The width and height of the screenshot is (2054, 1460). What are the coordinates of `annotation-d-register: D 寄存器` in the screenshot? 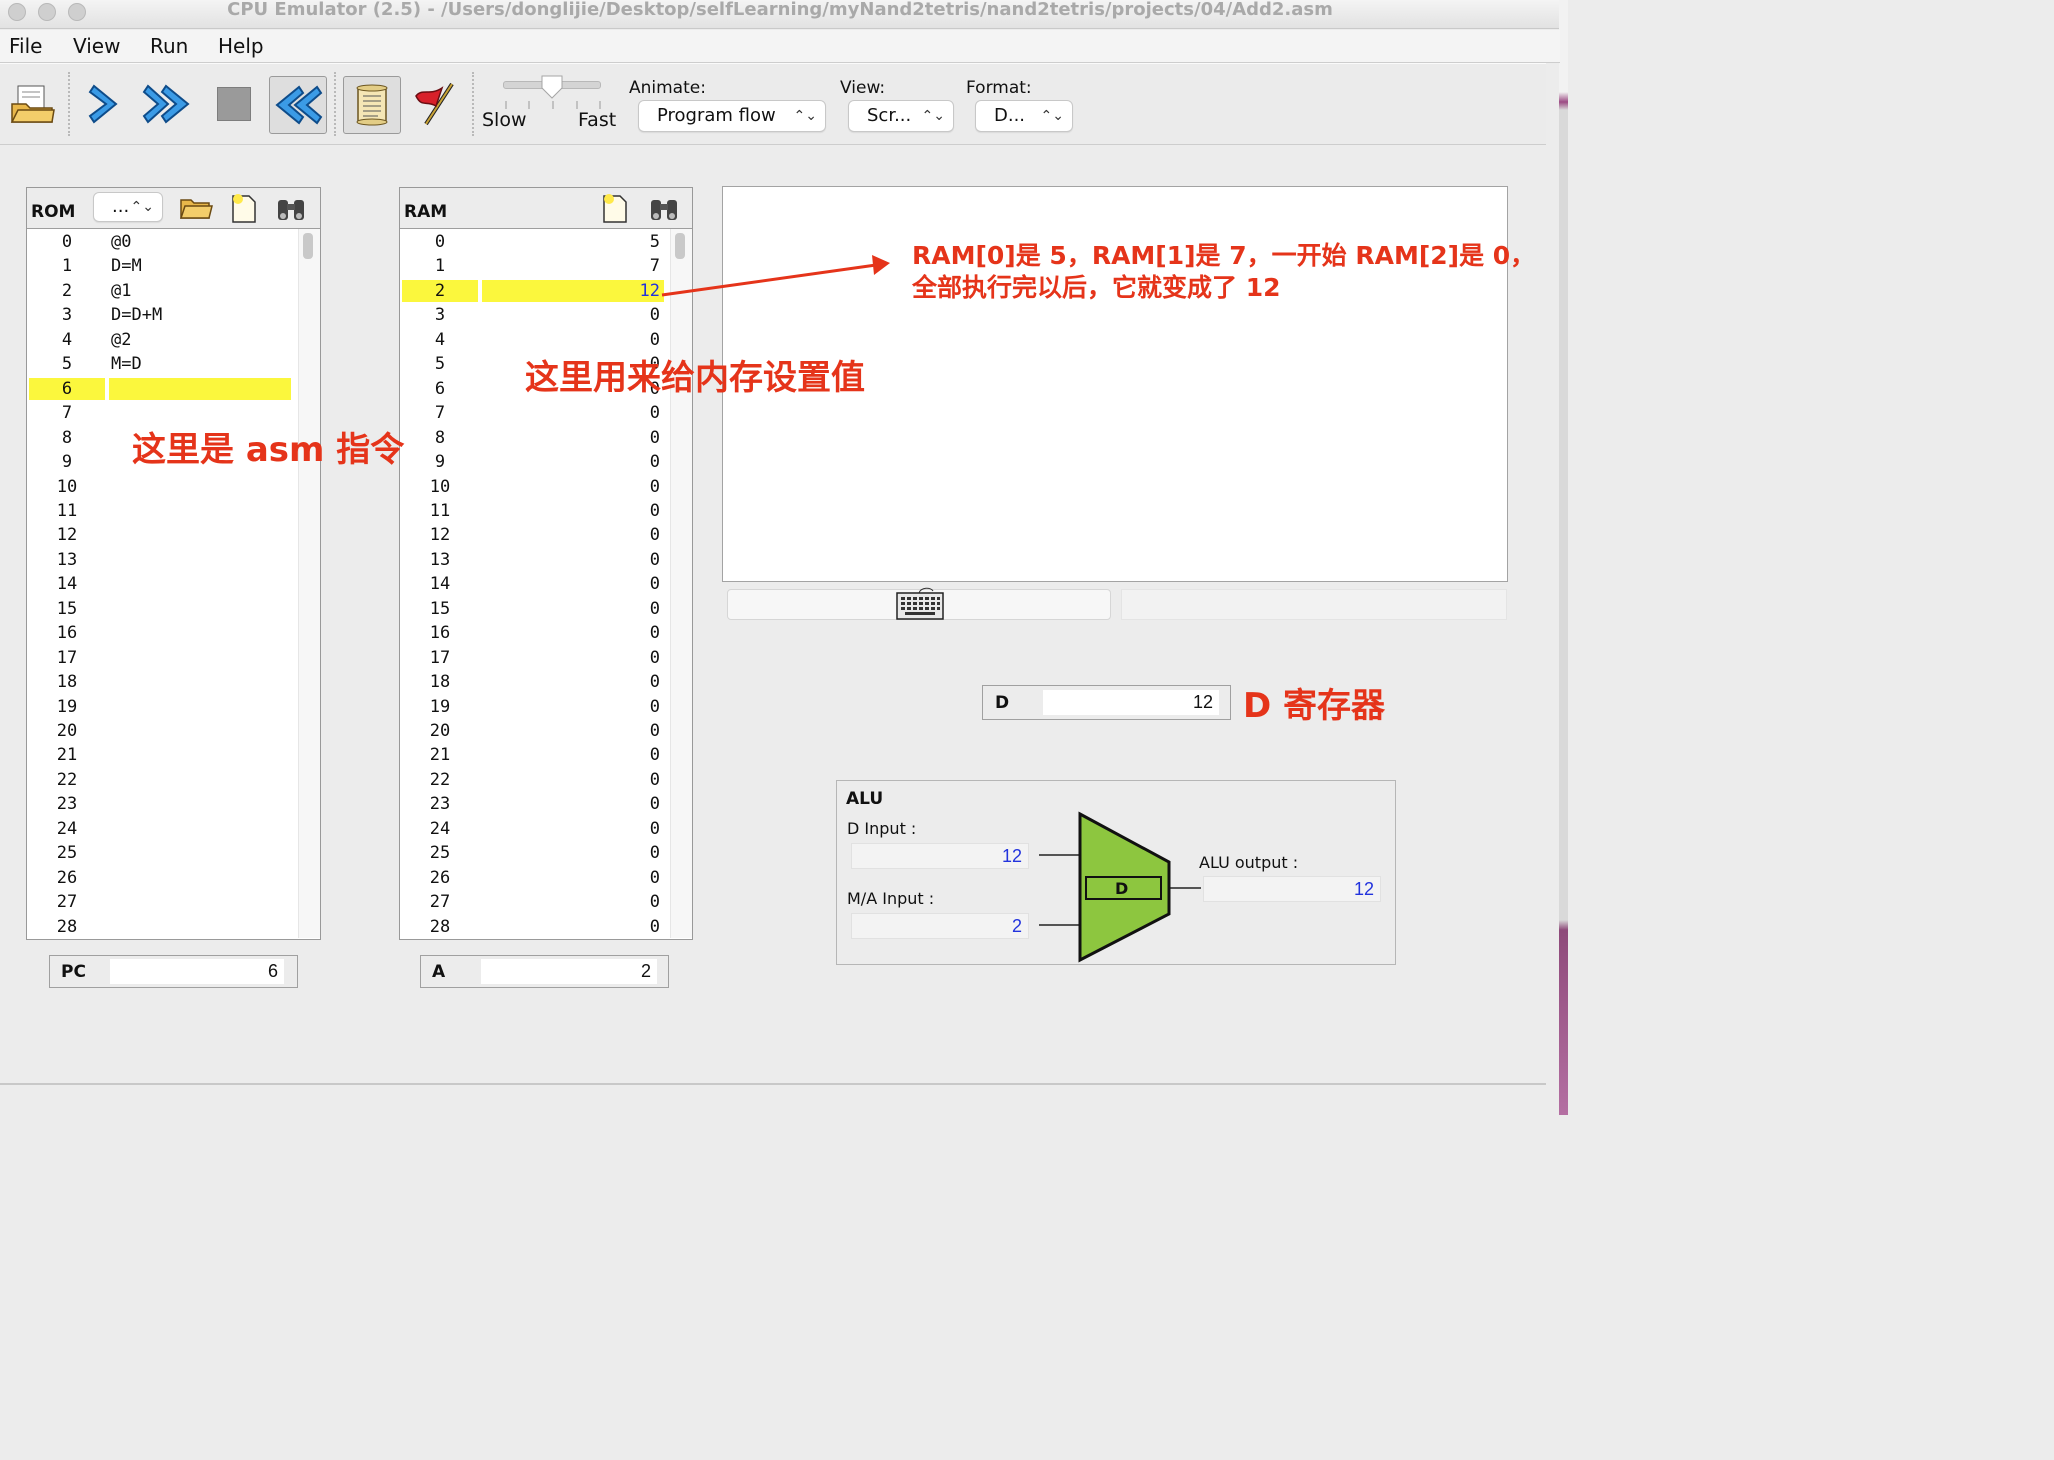 It's located at (1314, 706).